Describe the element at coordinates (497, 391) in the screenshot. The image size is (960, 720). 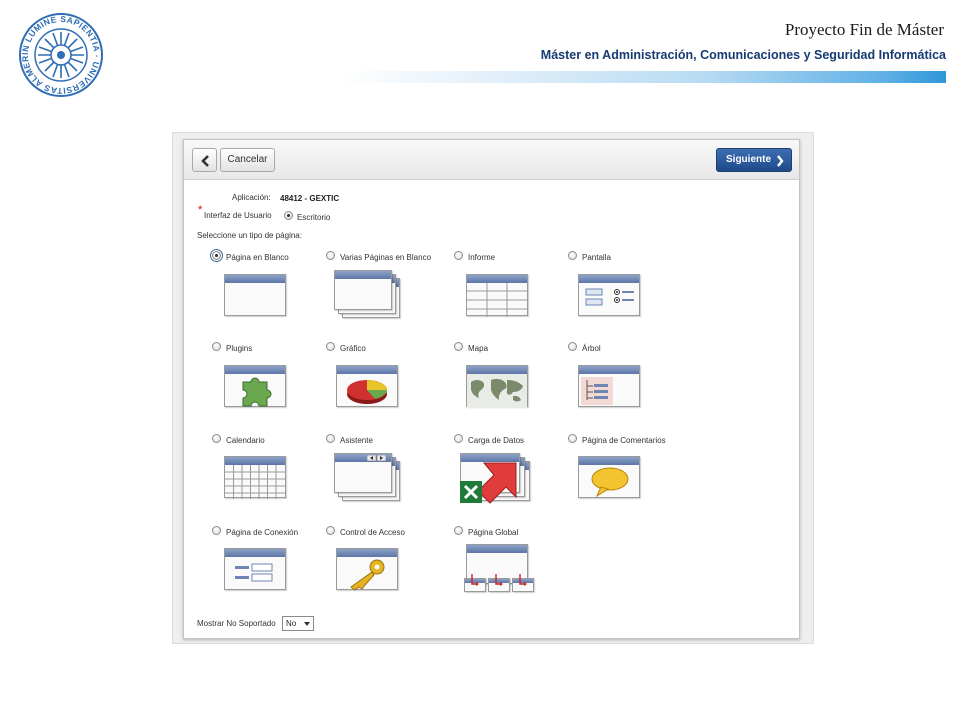
I see `world-map-icon` at that location.